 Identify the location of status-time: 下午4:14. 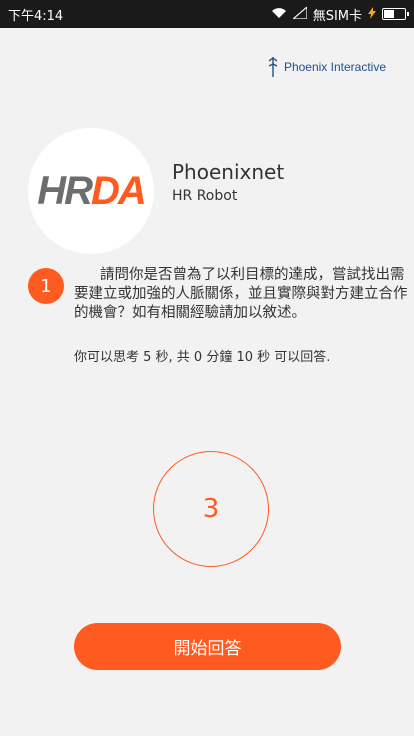
(36, 16).